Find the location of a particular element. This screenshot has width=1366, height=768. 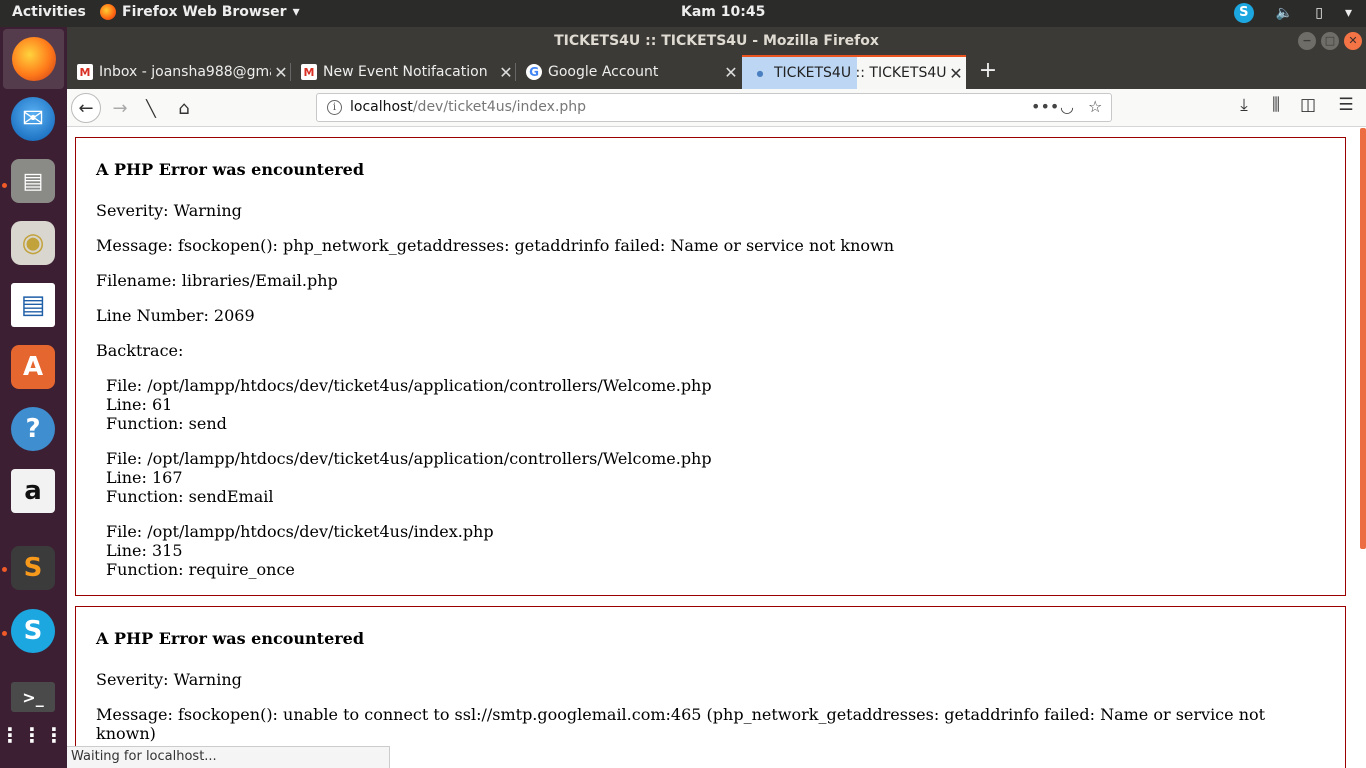

amazon-icon: a is located at coordinates (33, 491).